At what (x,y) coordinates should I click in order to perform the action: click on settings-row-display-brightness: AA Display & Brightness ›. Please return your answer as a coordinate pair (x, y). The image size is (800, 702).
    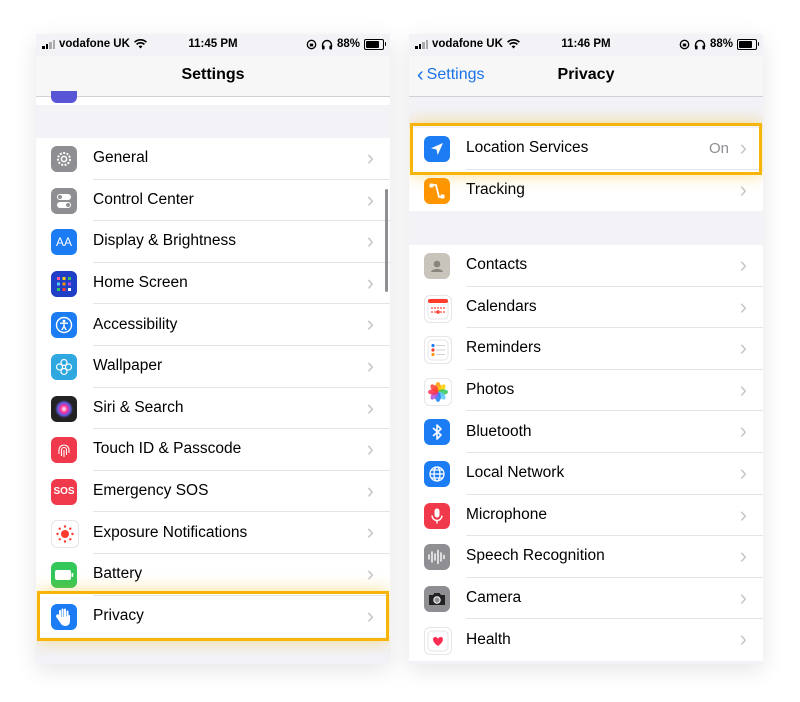
    Looking at the image, I should click on (213, 242).